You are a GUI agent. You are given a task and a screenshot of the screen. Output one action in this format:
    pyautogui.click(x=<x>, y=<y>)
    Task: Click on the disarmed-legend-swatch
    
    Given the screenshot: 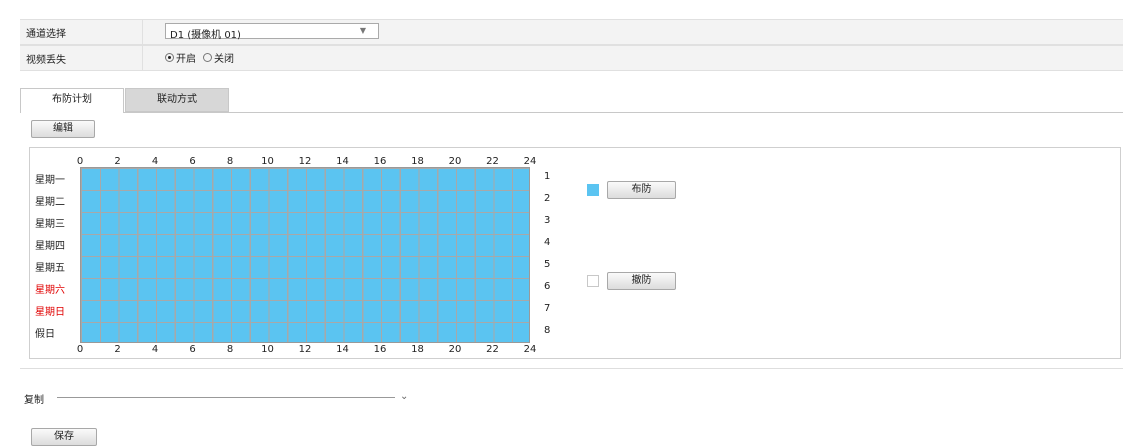 What is the action you would take?
    pyautogui.click(x=593, y=281)
    